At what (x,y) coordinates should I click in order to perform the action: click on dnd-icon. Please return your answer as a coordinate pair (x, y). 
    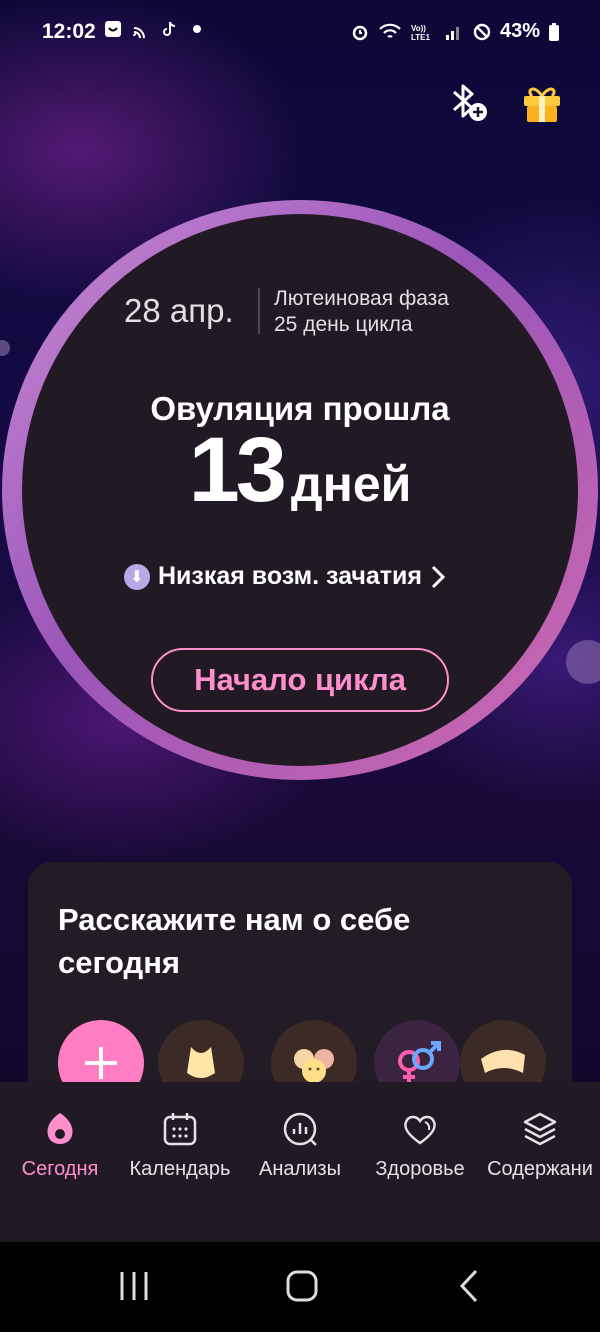
    Looking at the image, I should click on (482, 31).